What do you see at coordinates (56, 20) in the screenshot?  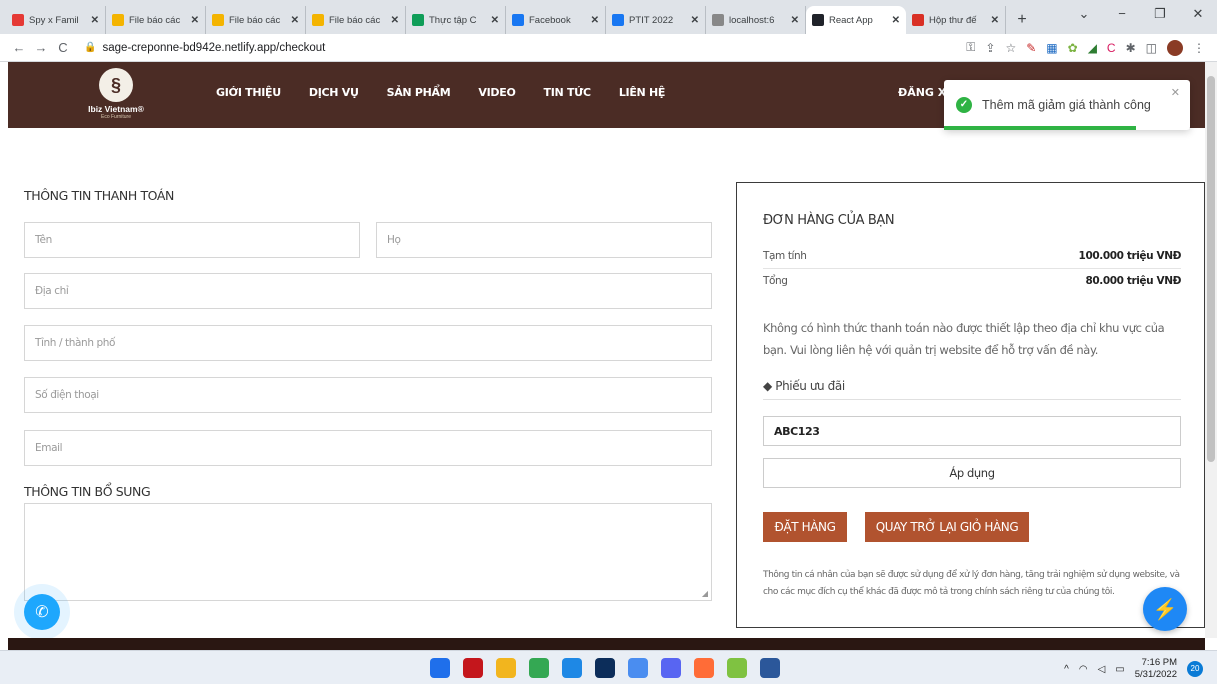 I see `browser-tab: Spy x Famil ✕` at bounding box center [56, 20].